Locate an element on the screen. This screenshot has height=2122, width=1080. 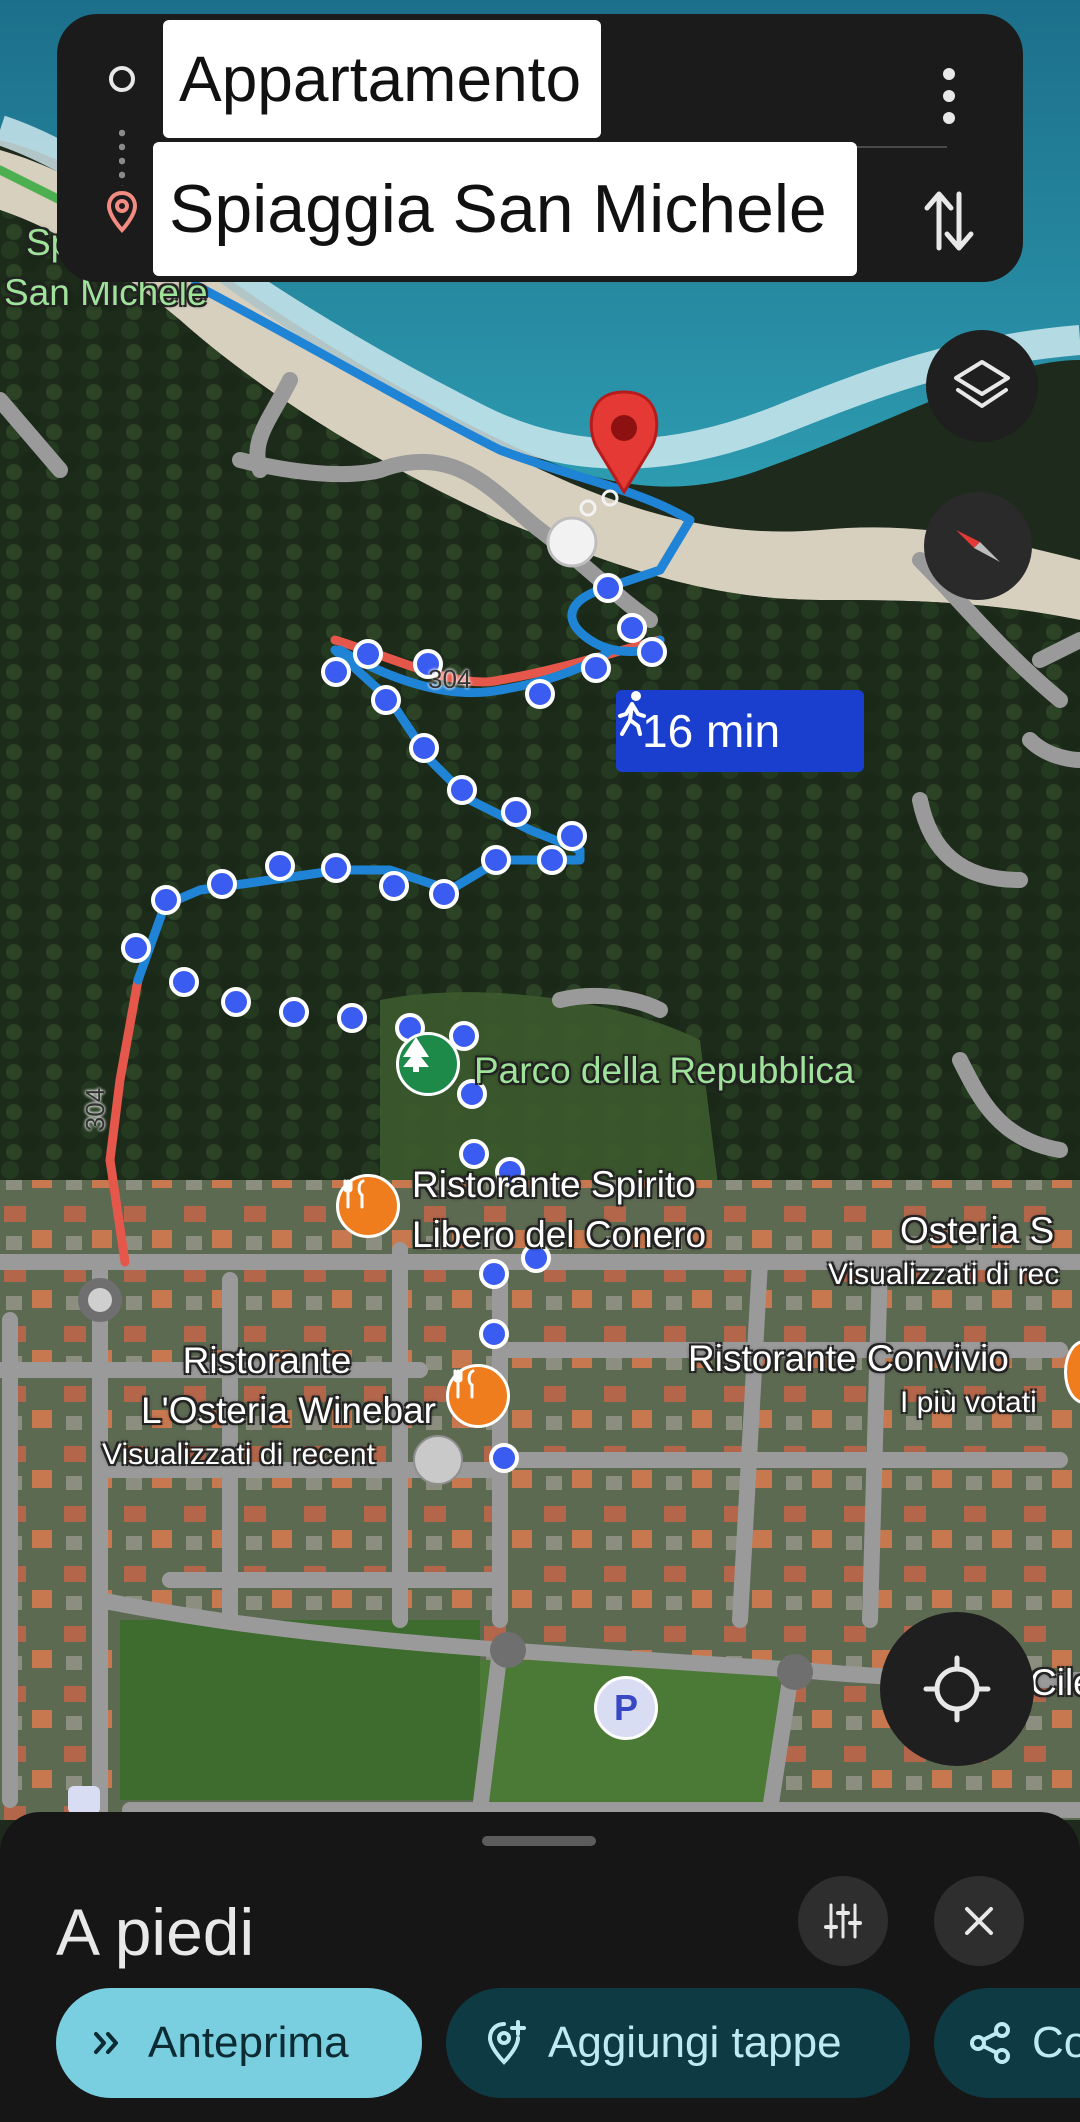
directions-search-card: Appartamento Spiaggia San Michele is located at coordinates (540, 148).